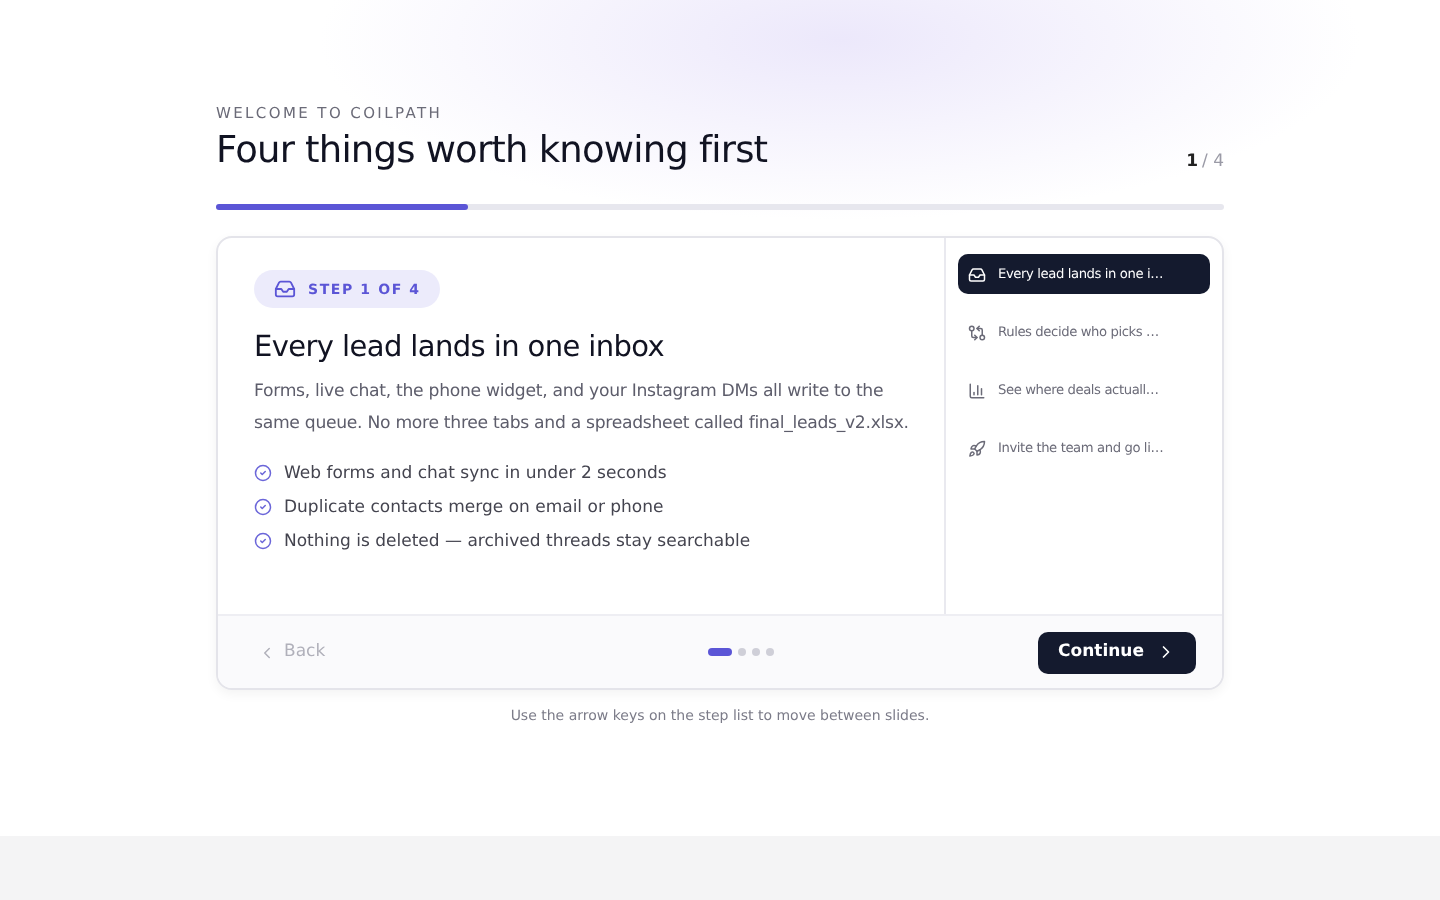 Image resolution: width=1440 pixels, height=900 pixels. I want to click on chevron-left-icon, so click(267, 652).